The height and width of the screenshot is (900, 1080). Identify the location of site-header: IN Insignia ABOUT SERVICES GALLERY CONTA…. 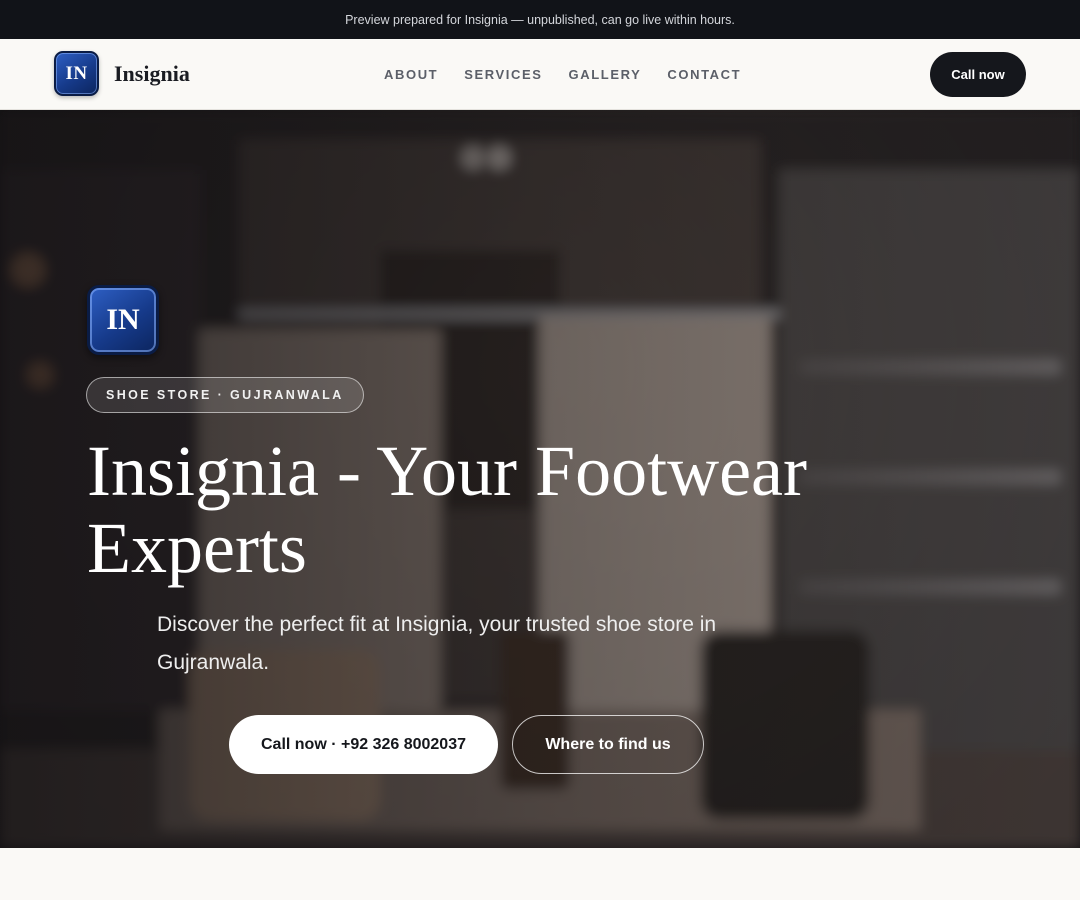
(540, 74).